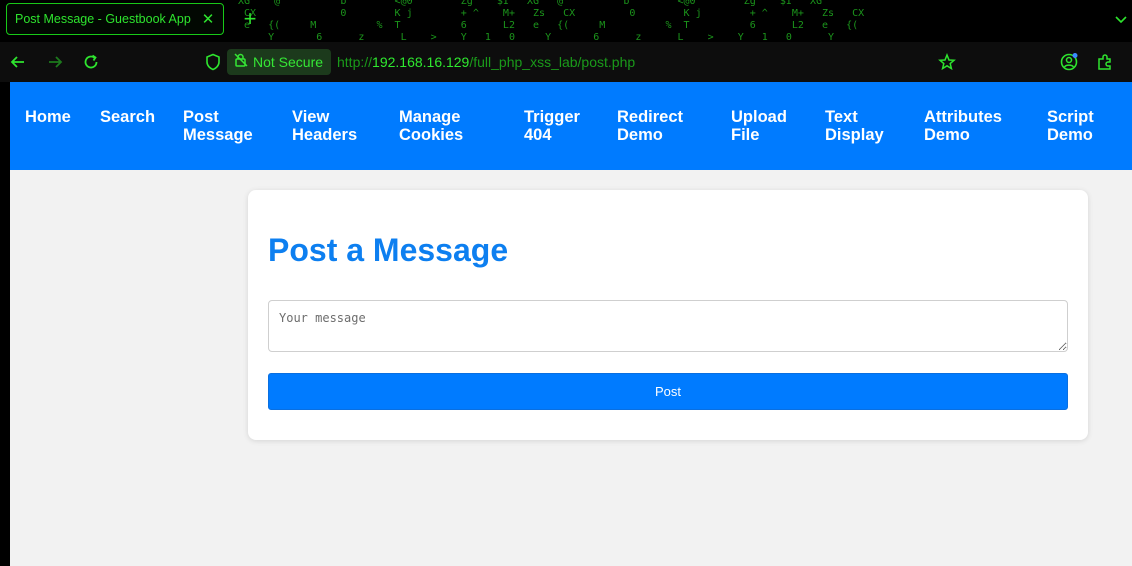  I want to click on new-tab-button: +, so click(250, 19).